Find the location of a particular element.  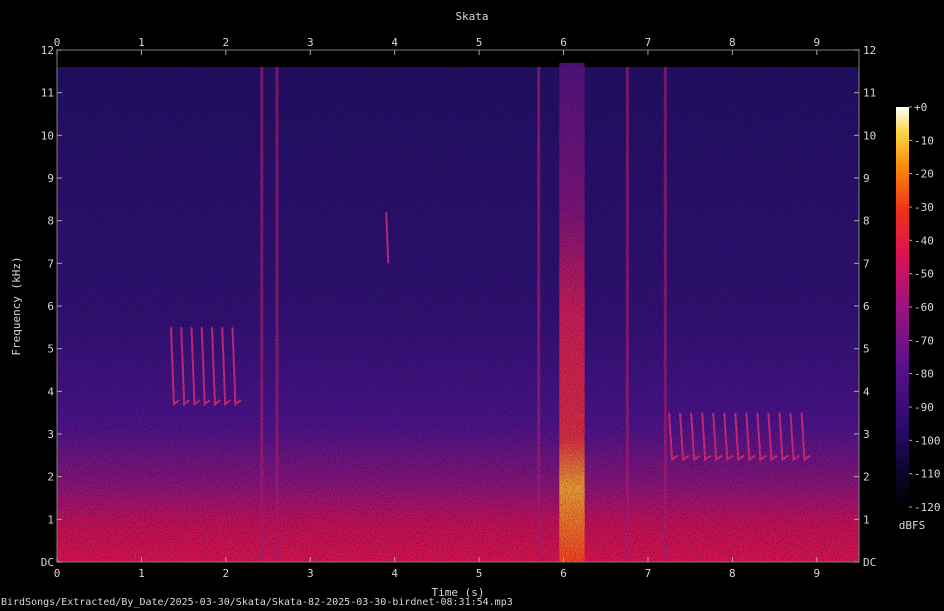

colorbar-label: dBFS is located at coordinates (912, 525).